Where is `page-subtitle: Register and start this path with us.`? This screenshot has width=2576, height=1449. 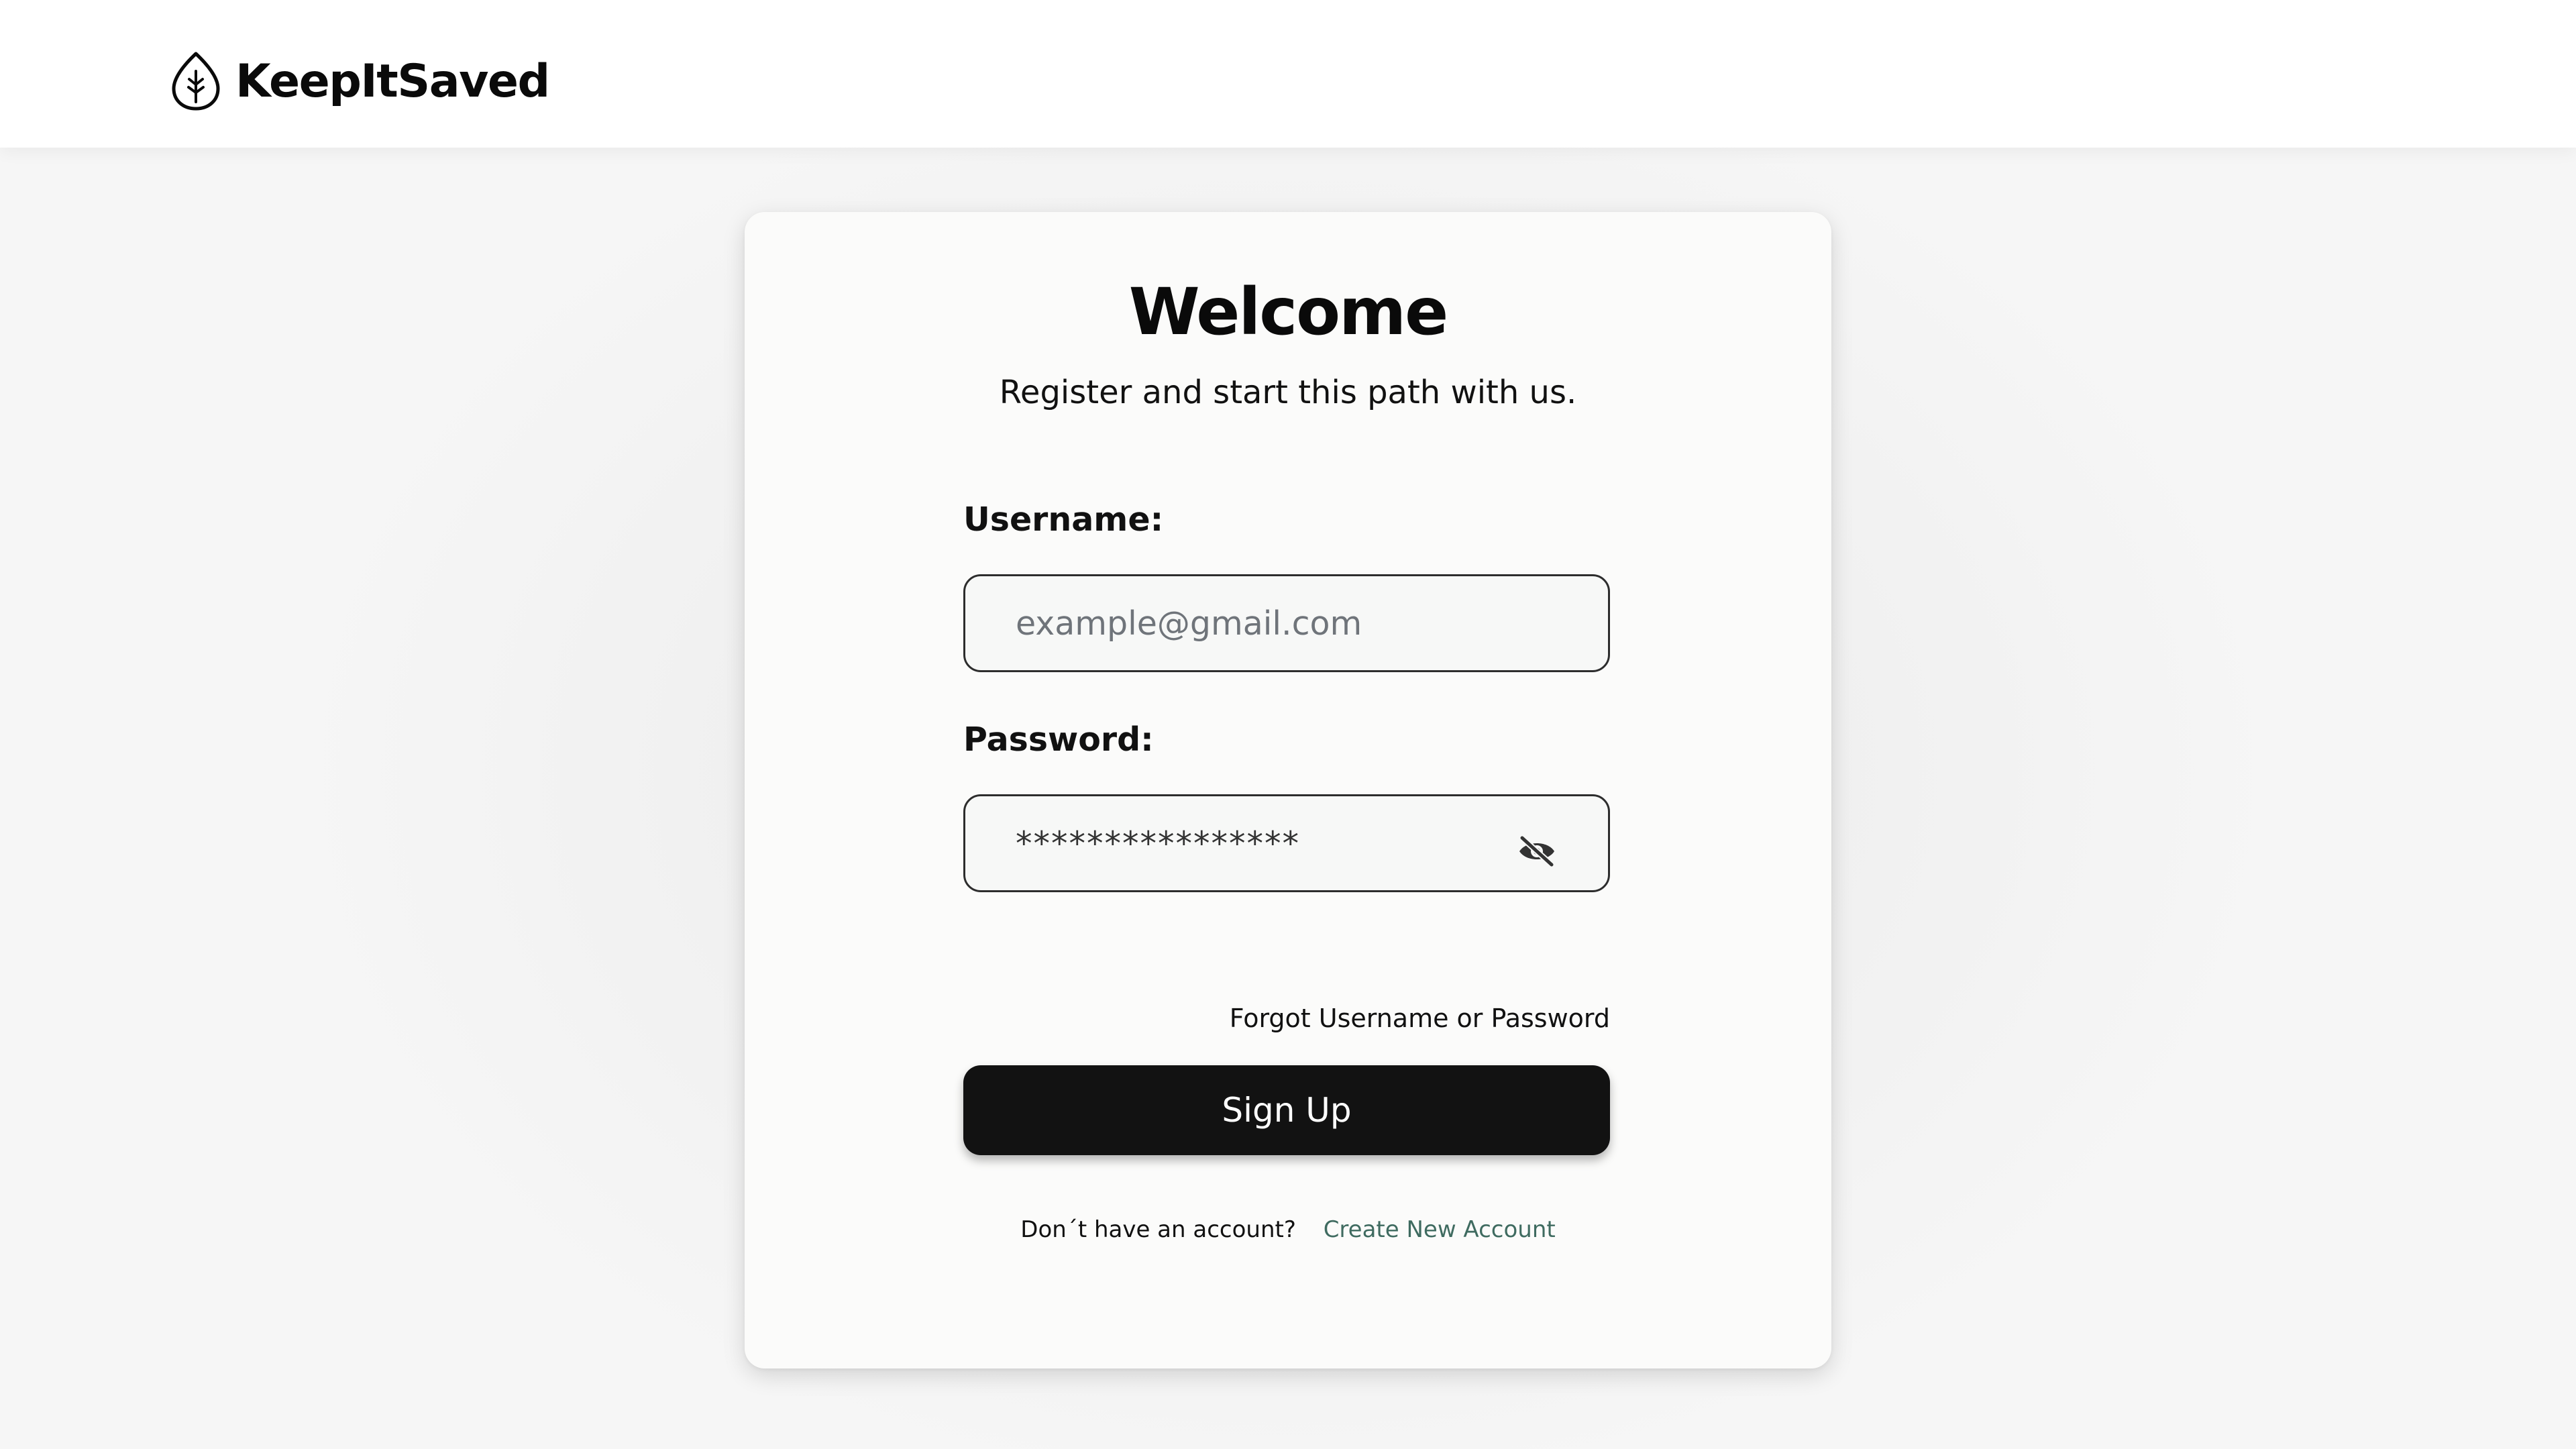 page-subtitle: Register and start this path with us. is located at coordinates (1288, 392).